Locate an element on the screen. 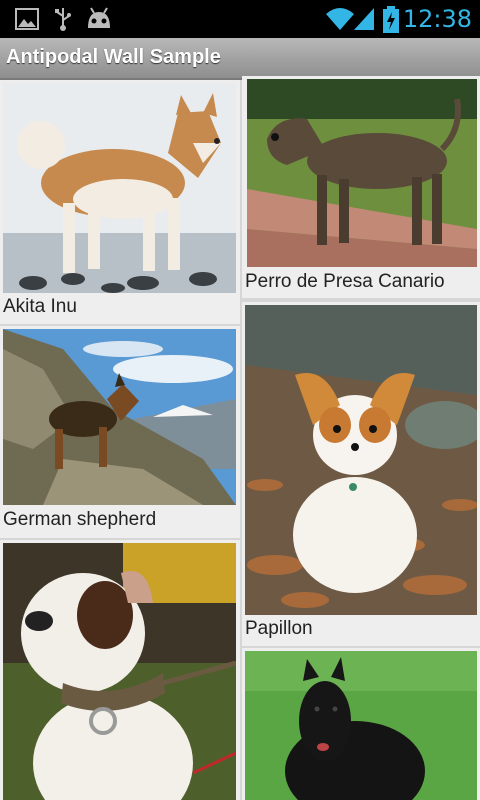 The height and width of the screenshot is (800, 480). dog-caption: German shepherd is located at coordinates (80, 519).